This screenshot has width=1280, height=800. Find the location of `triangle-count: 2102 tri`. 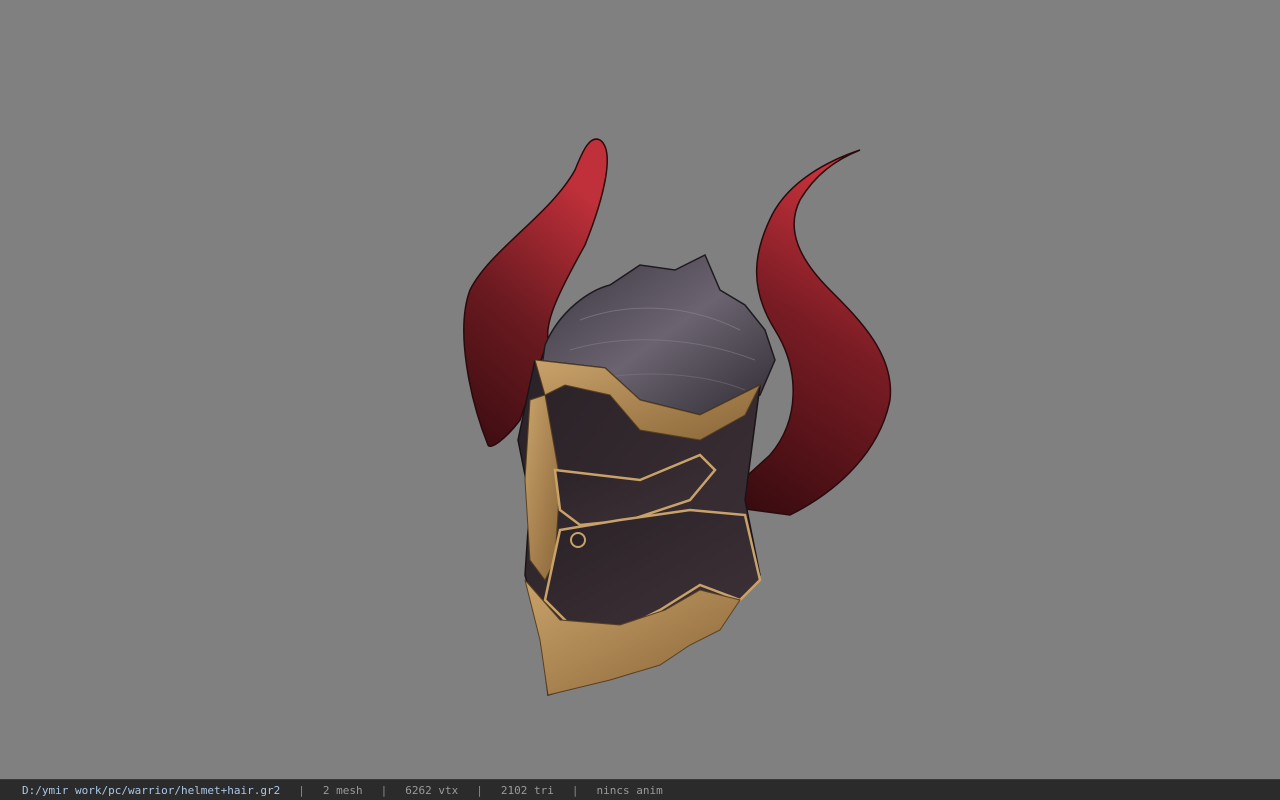

triangle-count: 2102 tri is located at coordinates (527, 790).